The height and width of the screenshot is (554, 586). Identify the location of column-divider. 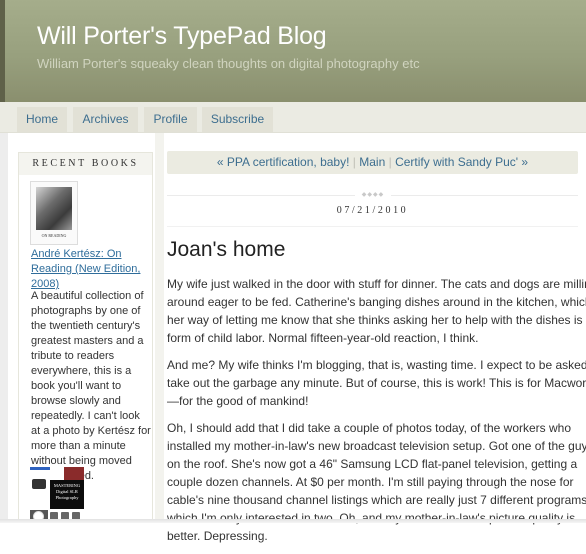
(159, 328).